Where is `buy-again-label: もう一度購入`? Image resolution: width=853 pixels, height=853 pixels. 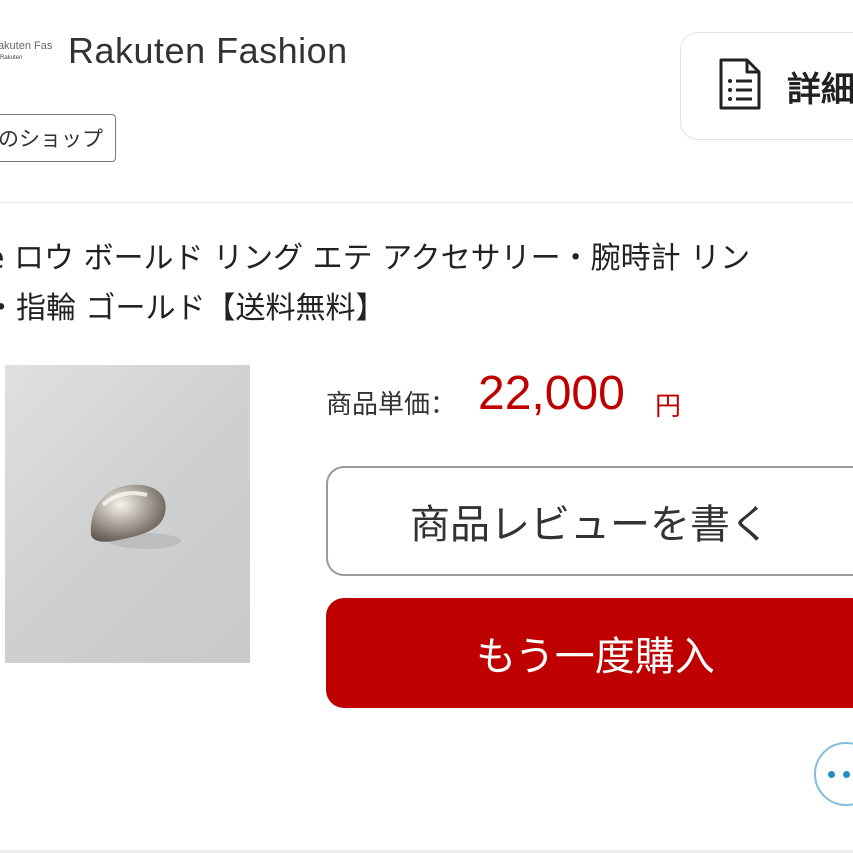
buy-again-label: もう一度購入 is located at coordinates (595, 657).